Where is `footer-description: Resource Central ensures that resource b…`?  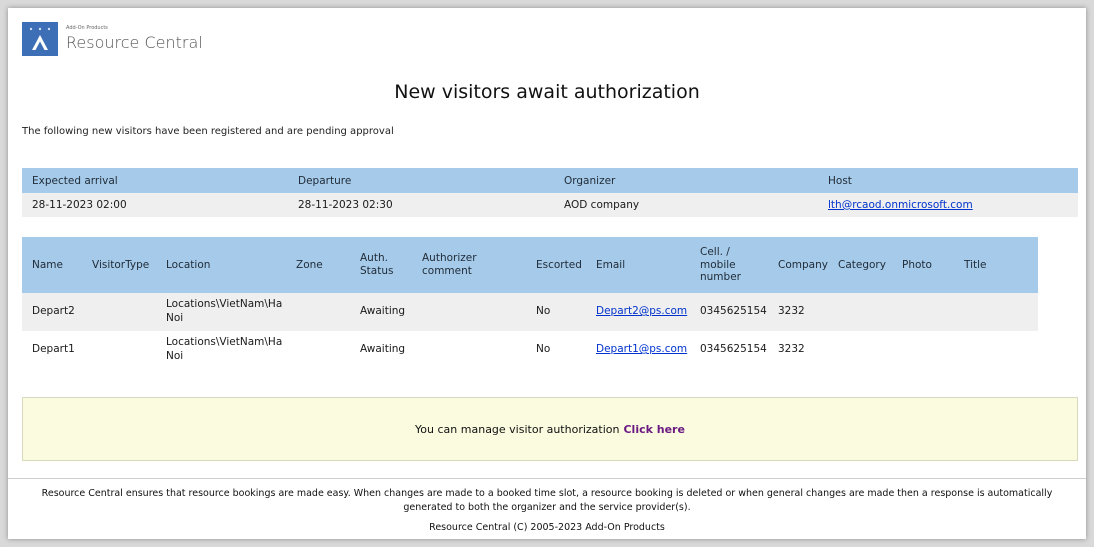 footer-description: Resource Central ensures that resource b… is located at coordinates (547, 500).